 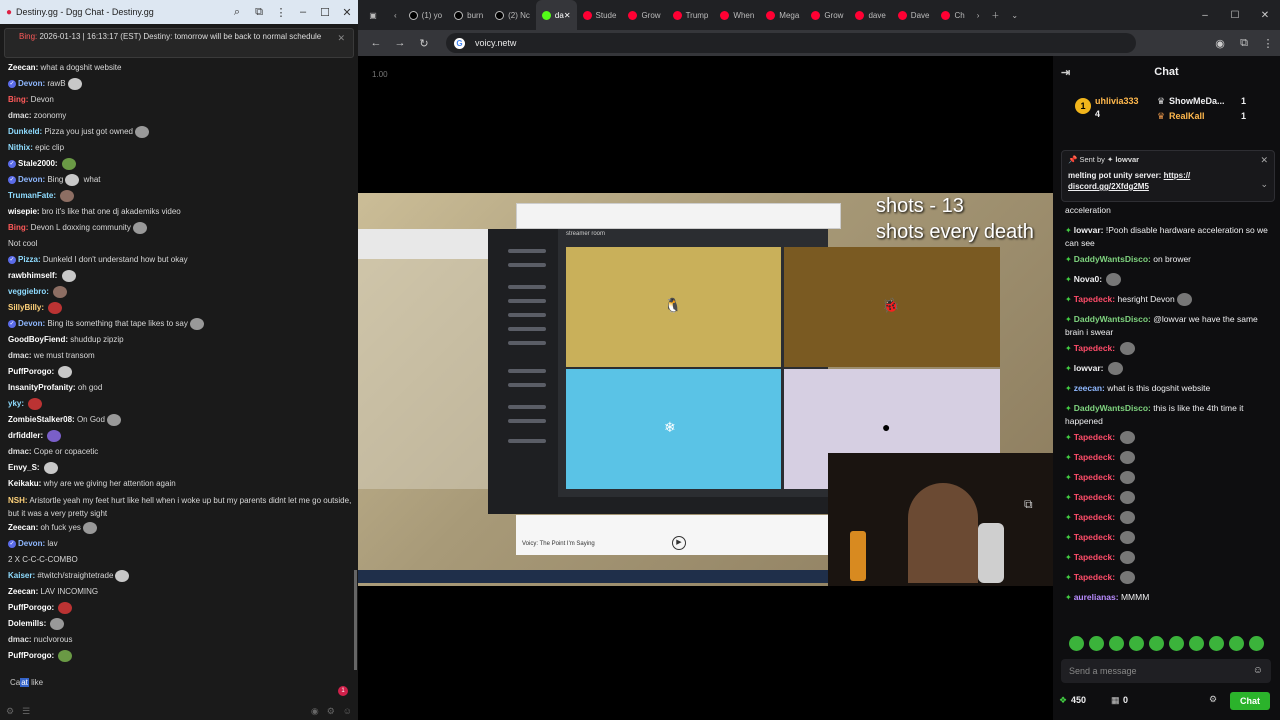 I want to click on unpin-icon: ✕, so click(x=1264, y=160).